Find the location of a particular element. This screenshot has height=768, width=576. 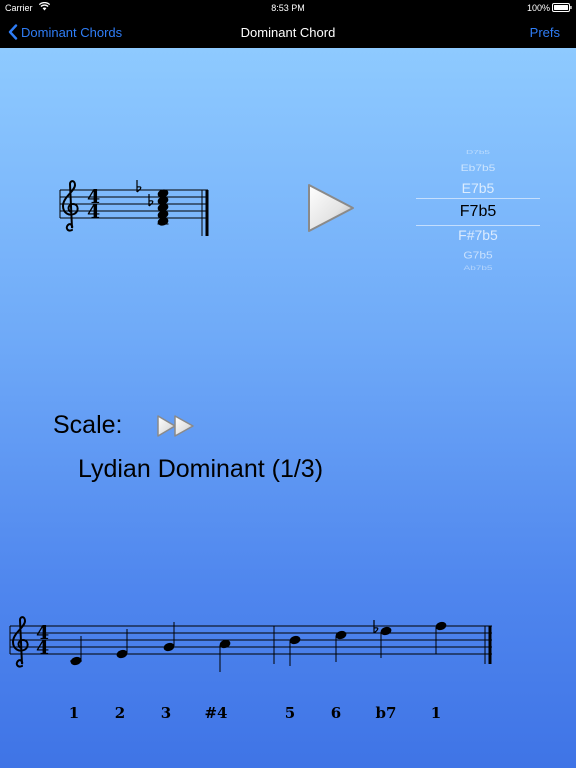

battery-icon is located at coordinates (562, 7).